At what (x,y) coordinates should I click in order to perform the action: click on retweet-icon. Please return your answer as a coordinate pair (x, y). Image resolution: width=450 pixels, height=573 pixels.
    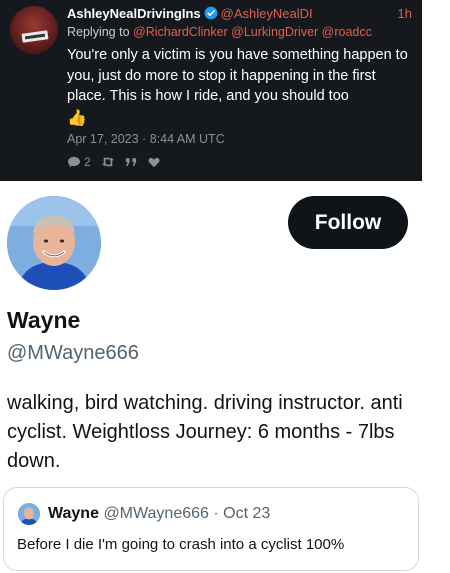
    Looking at the image, I should click on (107, 162).